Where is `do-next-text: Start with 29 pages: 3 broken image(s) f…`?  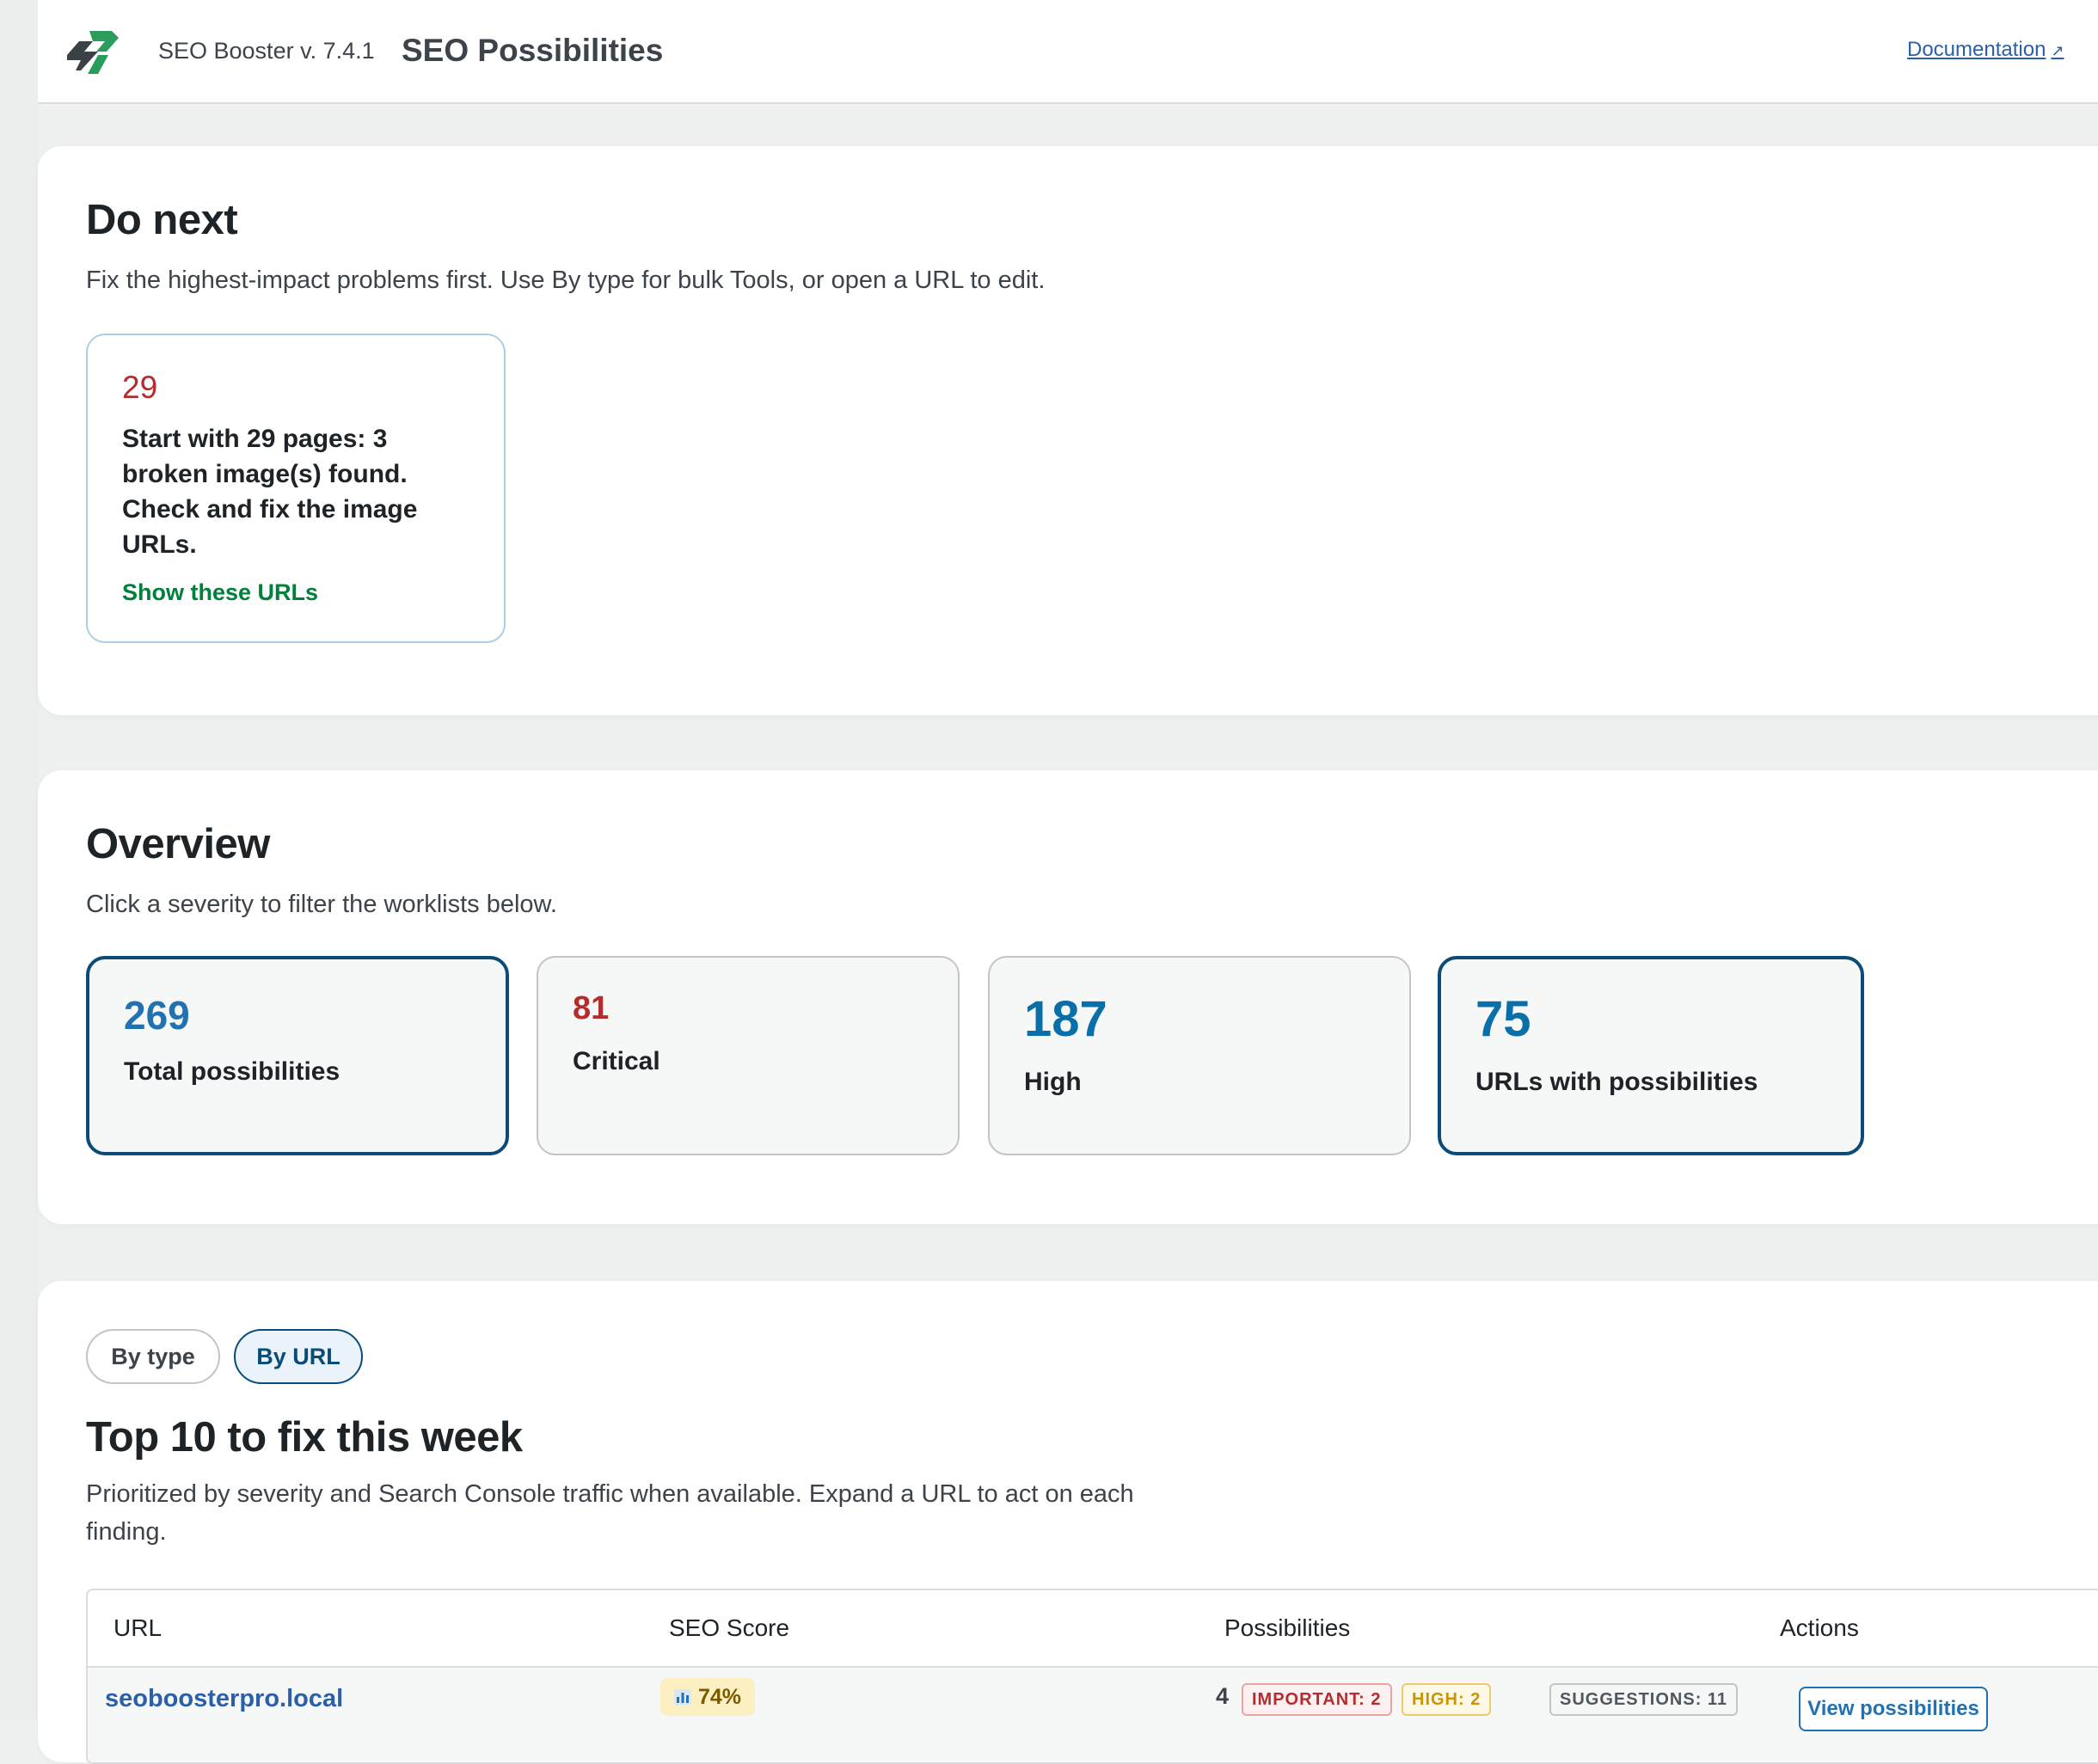
do-next-text: Start with 29 pages: 3 broken image(s) f… is located at coordinates (270, 492).